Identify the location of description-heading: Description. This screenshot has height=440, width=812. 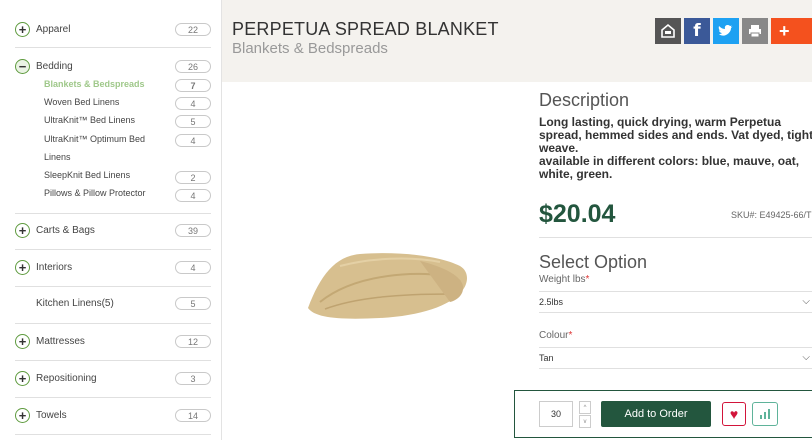
(584, 100).